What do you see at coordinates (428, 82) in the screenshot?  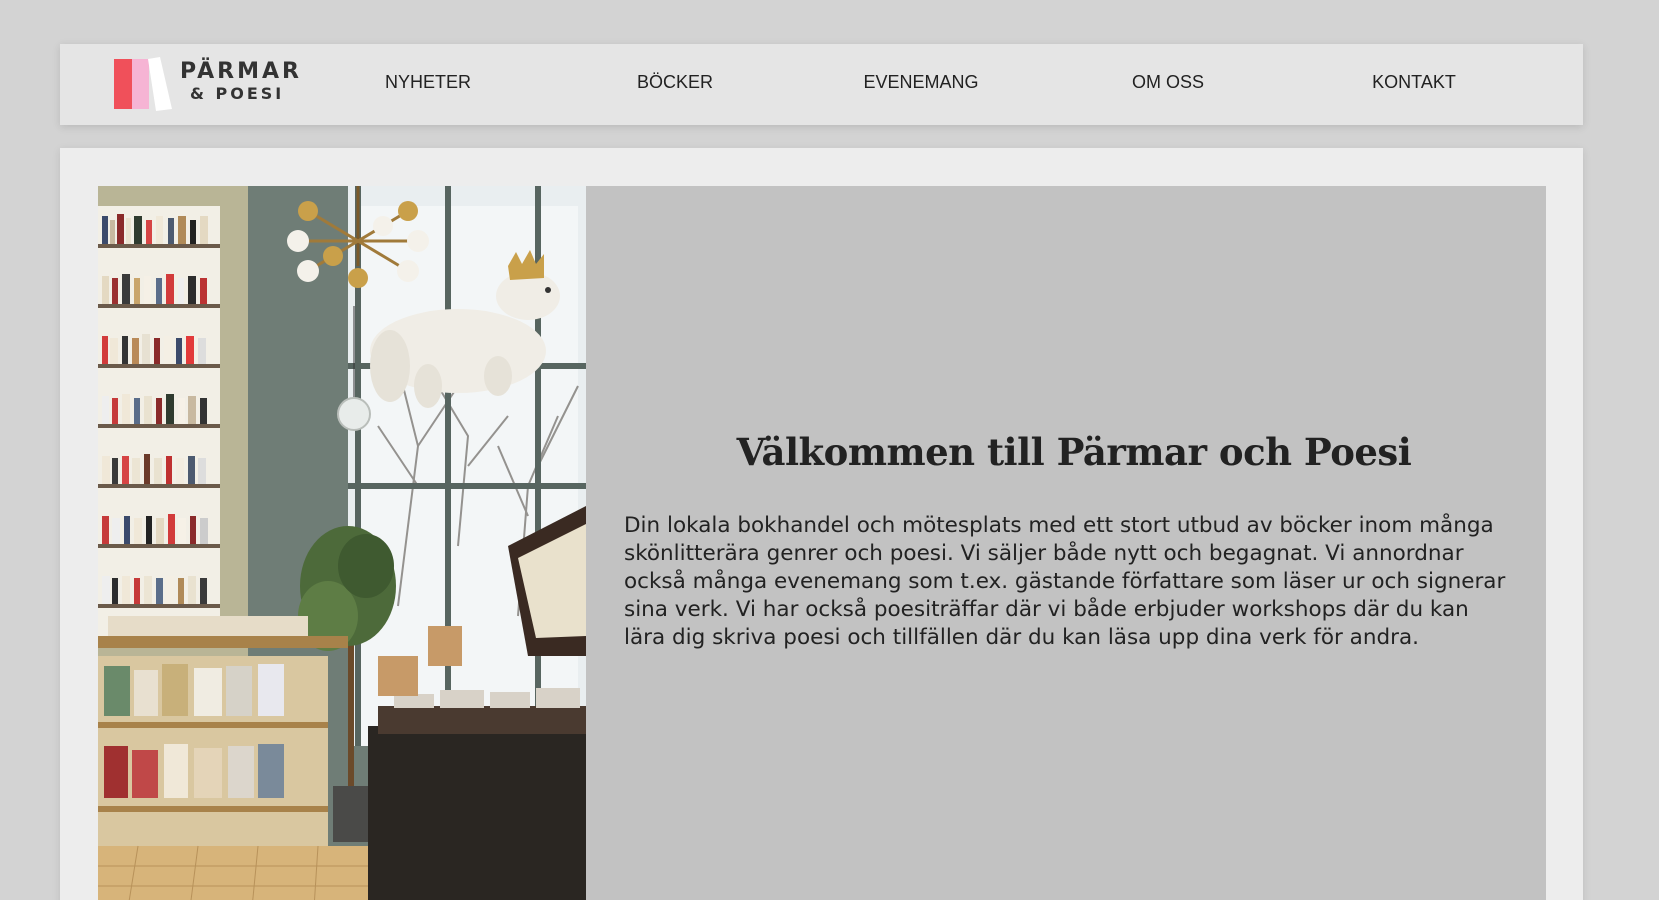 I see `nav-link-nyheter: NYHETER` at bounding box center [428, 82].